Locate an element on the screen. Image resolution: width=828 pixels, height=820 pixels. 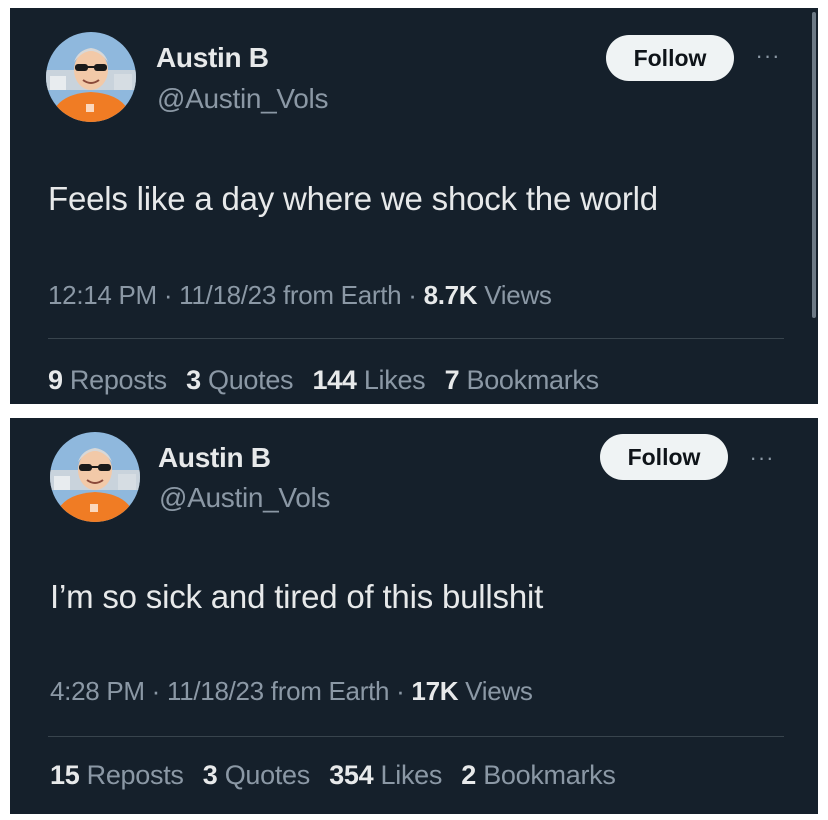
tweet-time: 4:28 PM is located at coordinates (97, 691).